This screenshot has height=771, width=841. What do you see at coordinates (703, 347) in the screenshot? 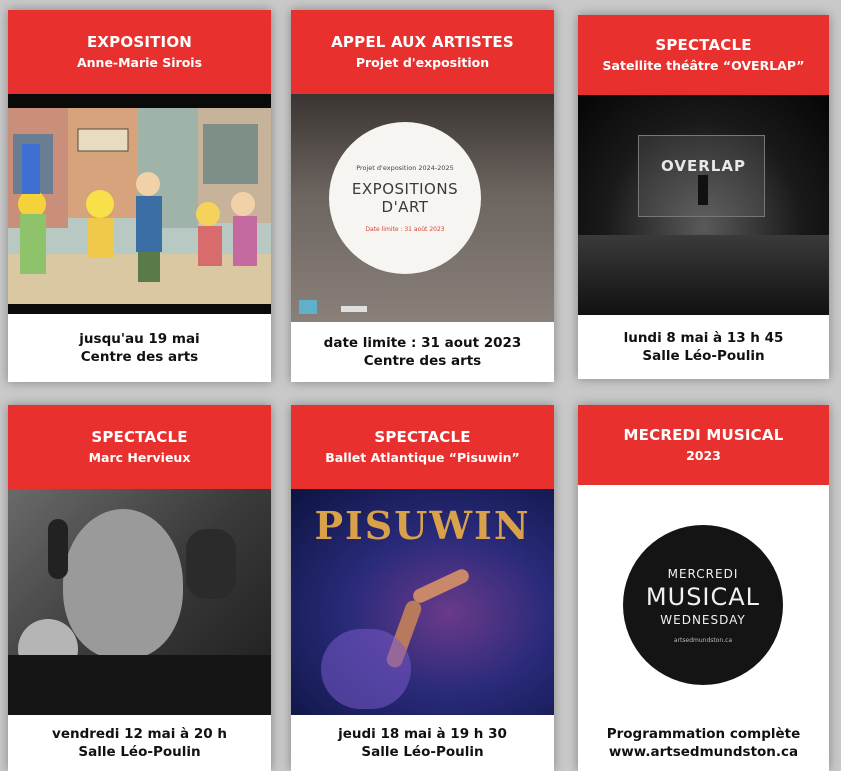
I see `card-footer: lundi 8 mai à 13 h 45 Salle Léo-Poulin` at bounding box center [703, 347].